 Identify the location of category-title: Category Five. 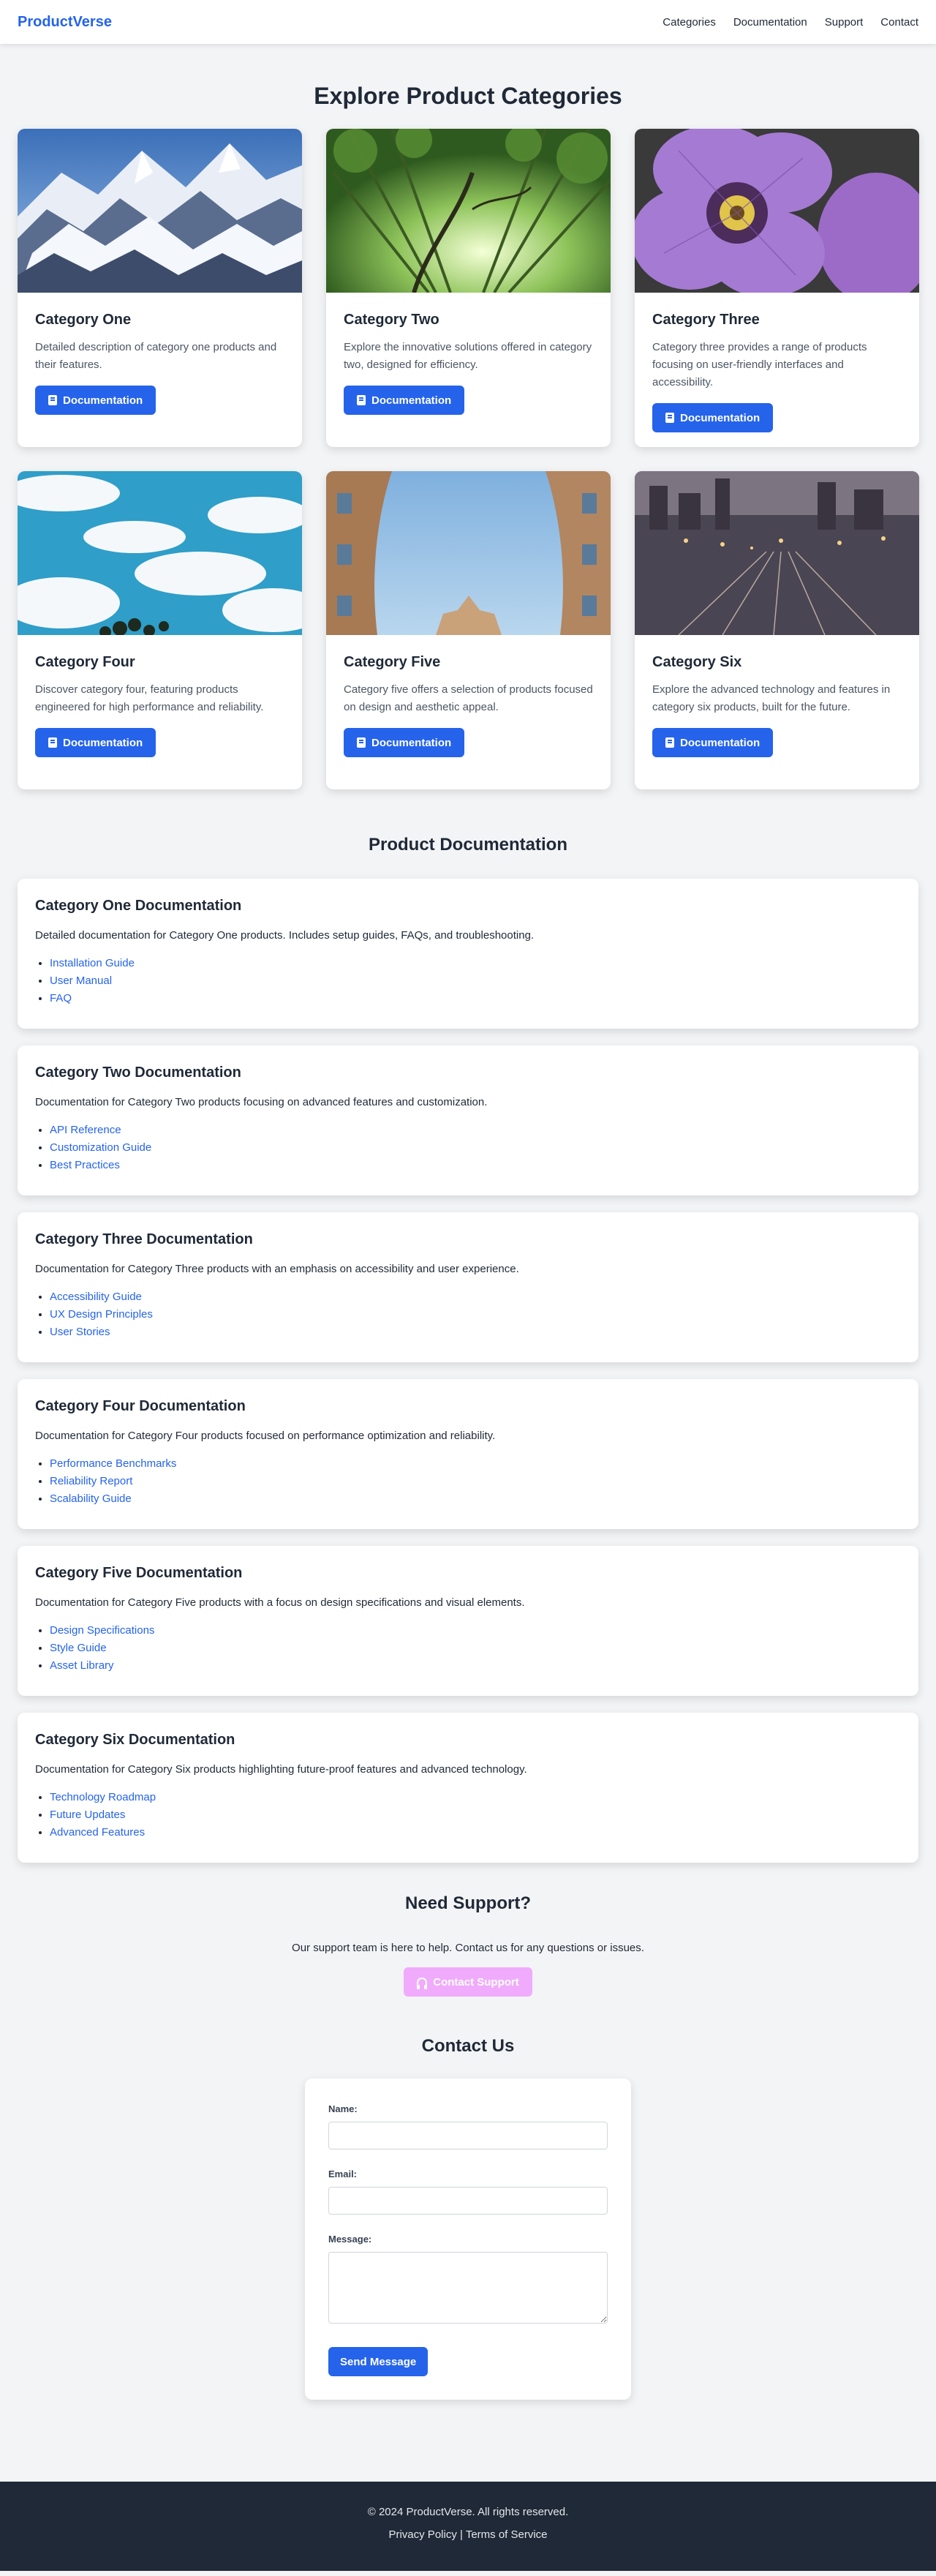
(392, 662).